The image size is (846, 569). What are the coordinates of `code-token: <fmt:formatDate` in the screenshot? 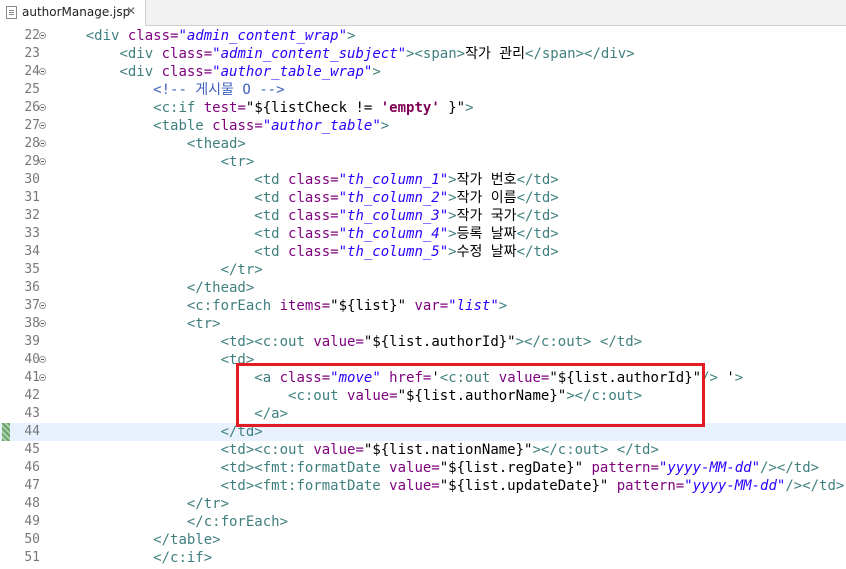 It's located at (322, 486).